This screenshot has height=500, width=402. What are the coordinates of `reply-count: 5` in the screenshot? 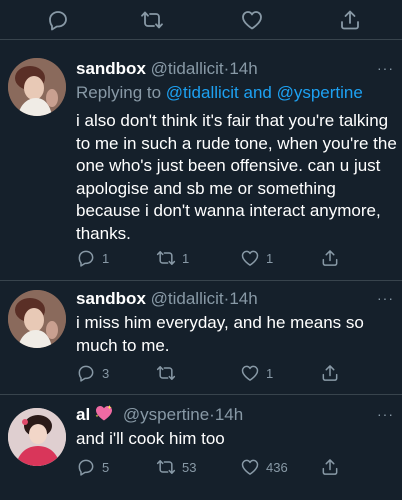 It's located at (106, 467).